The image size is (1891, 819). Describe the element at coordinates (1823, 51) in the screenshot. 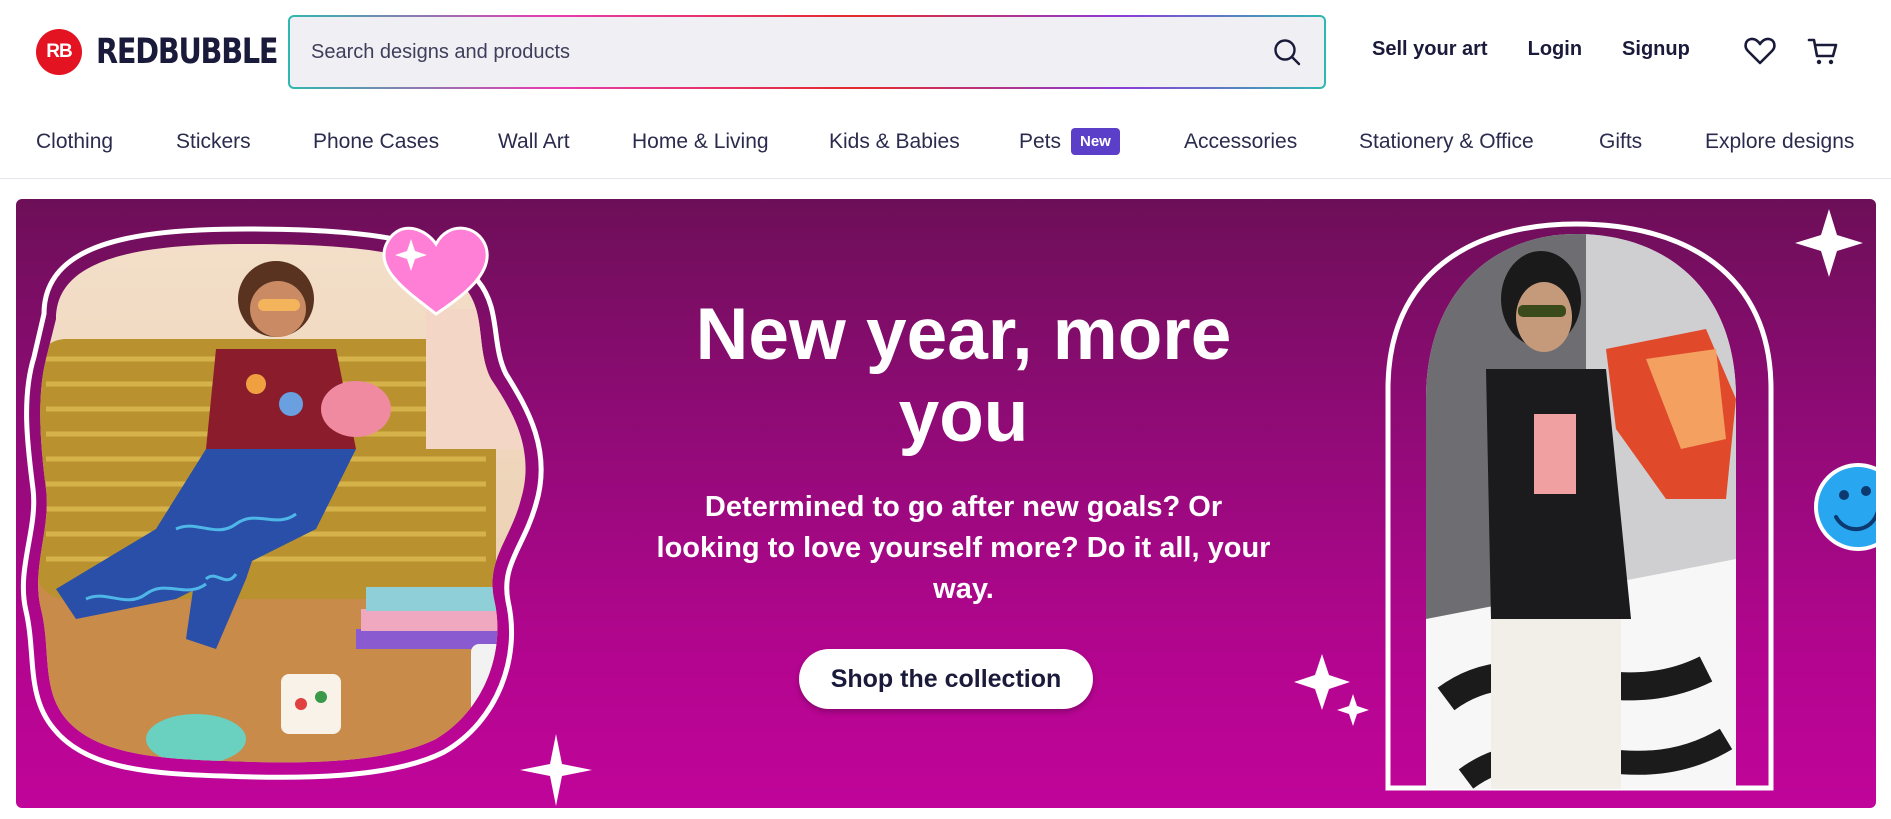

I see `cart-icon` at that location.